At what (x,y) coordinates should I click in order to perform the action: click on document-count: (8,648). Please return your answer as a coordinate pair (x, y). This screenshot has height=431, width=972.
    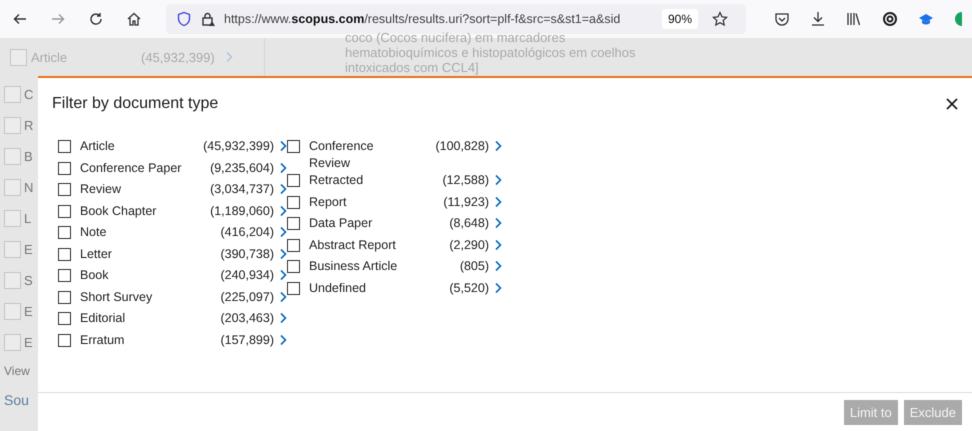
    Looking at the image, I should click on (468, 223).